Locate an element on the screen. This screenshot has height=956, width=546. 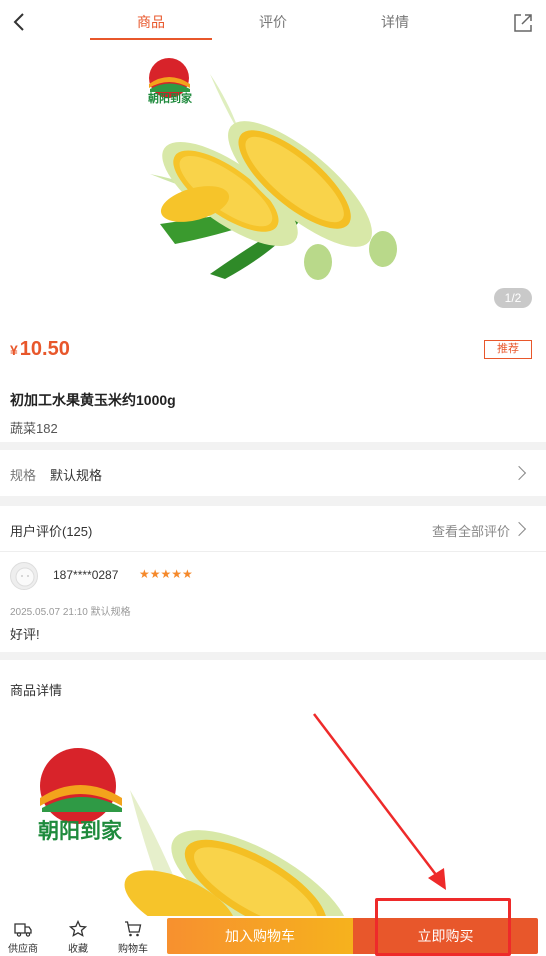
tab-strip: 商品 评价 详情 is located at coordinates (273, 22).